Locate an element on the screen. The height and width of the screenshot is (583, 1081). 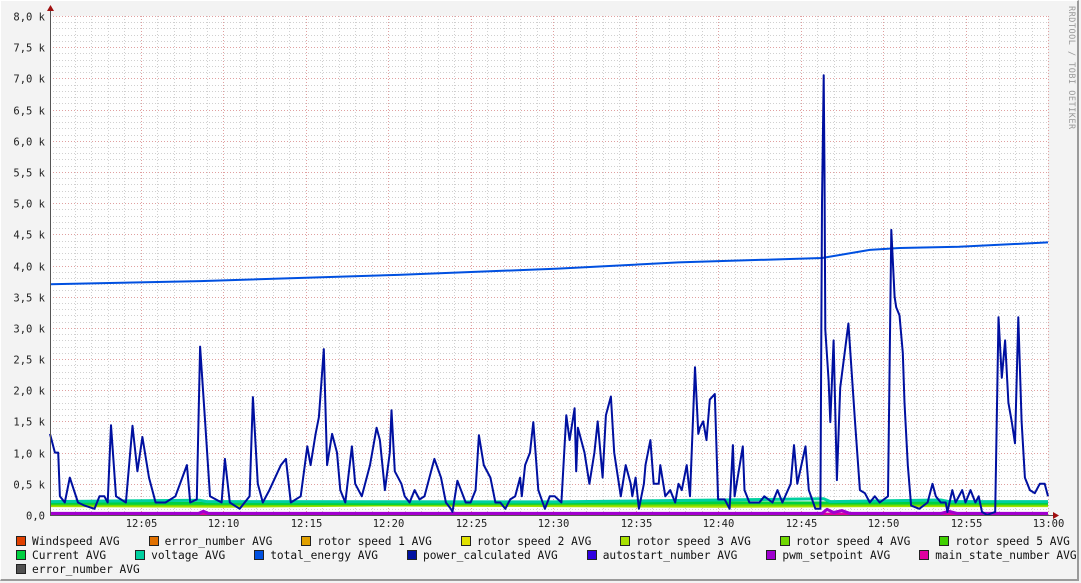
legend-item: rotor speed 3 AVG is located at coordinates (685, 541).